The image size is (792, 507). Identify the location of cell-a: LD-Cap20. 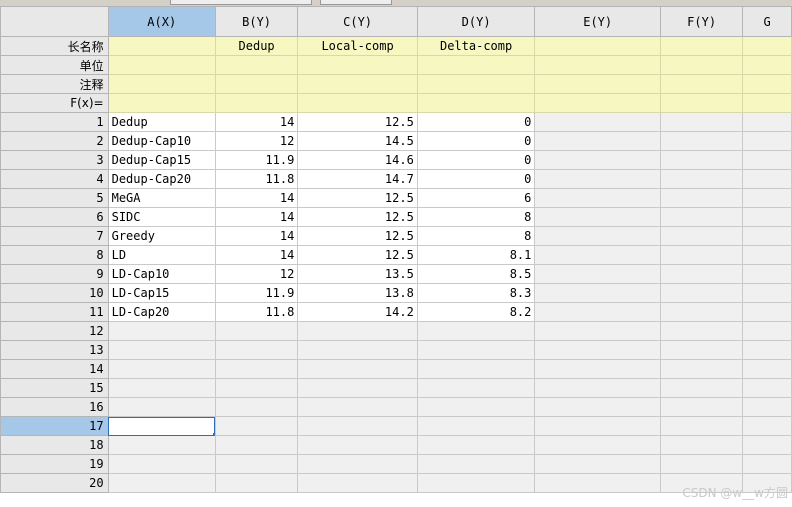
(161, 312).